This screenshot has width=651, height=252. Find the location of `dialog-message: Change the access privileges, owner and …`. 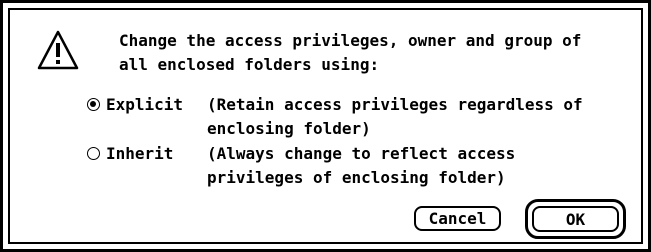

dialog-message: Change the access privileges, owner and … is located at coordinates (350, 52).